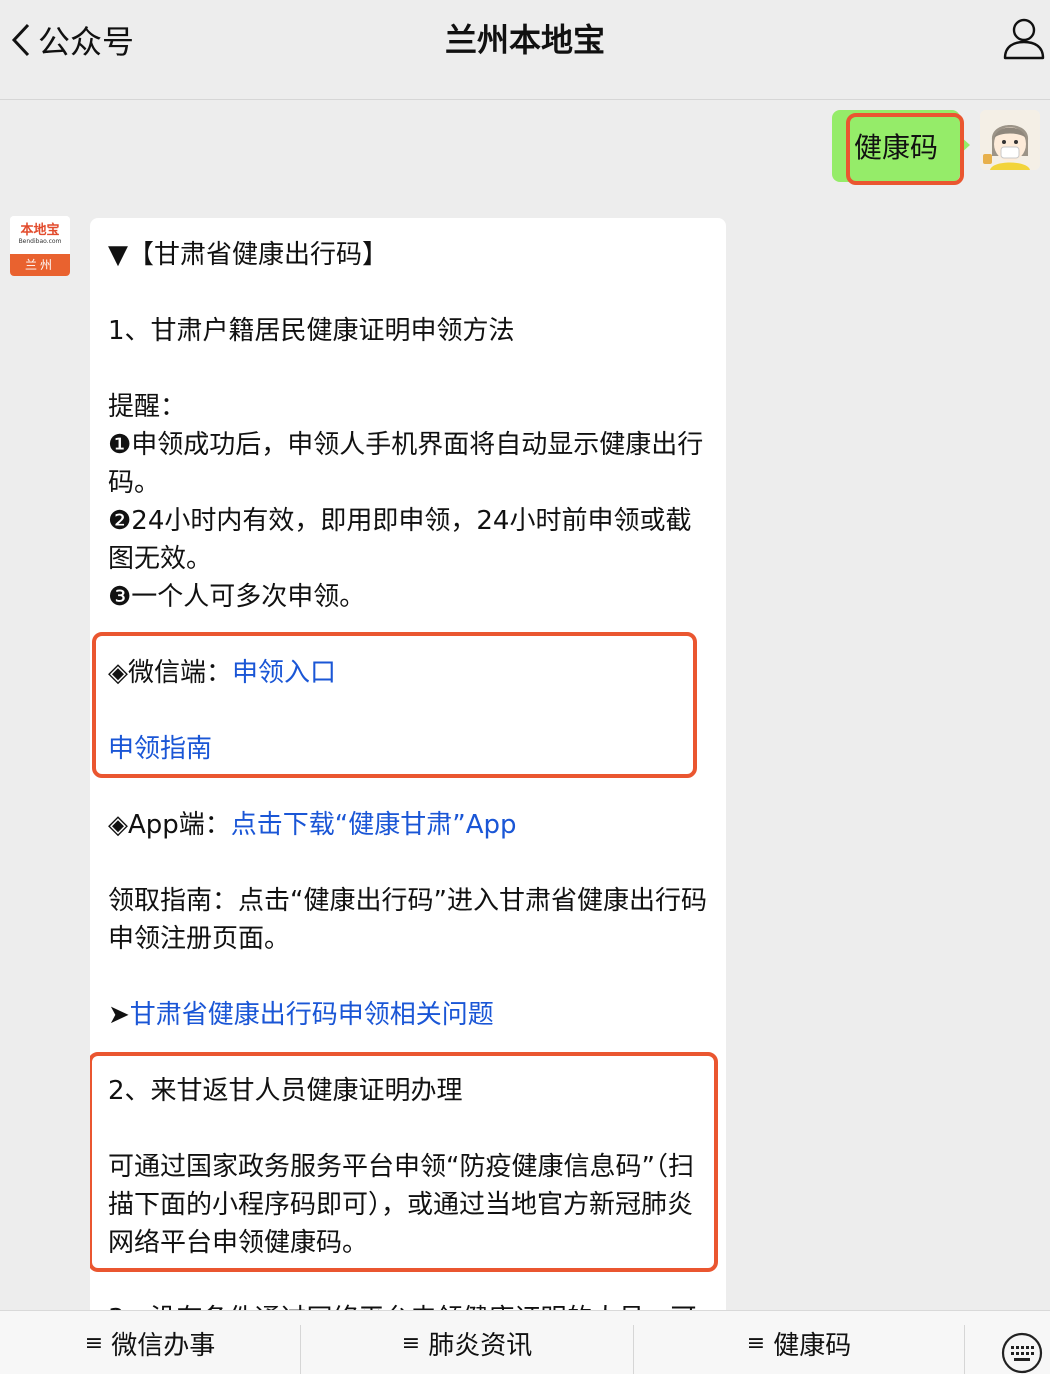  I want to click on page-title: 兰州本地宝, so click(524, 40).